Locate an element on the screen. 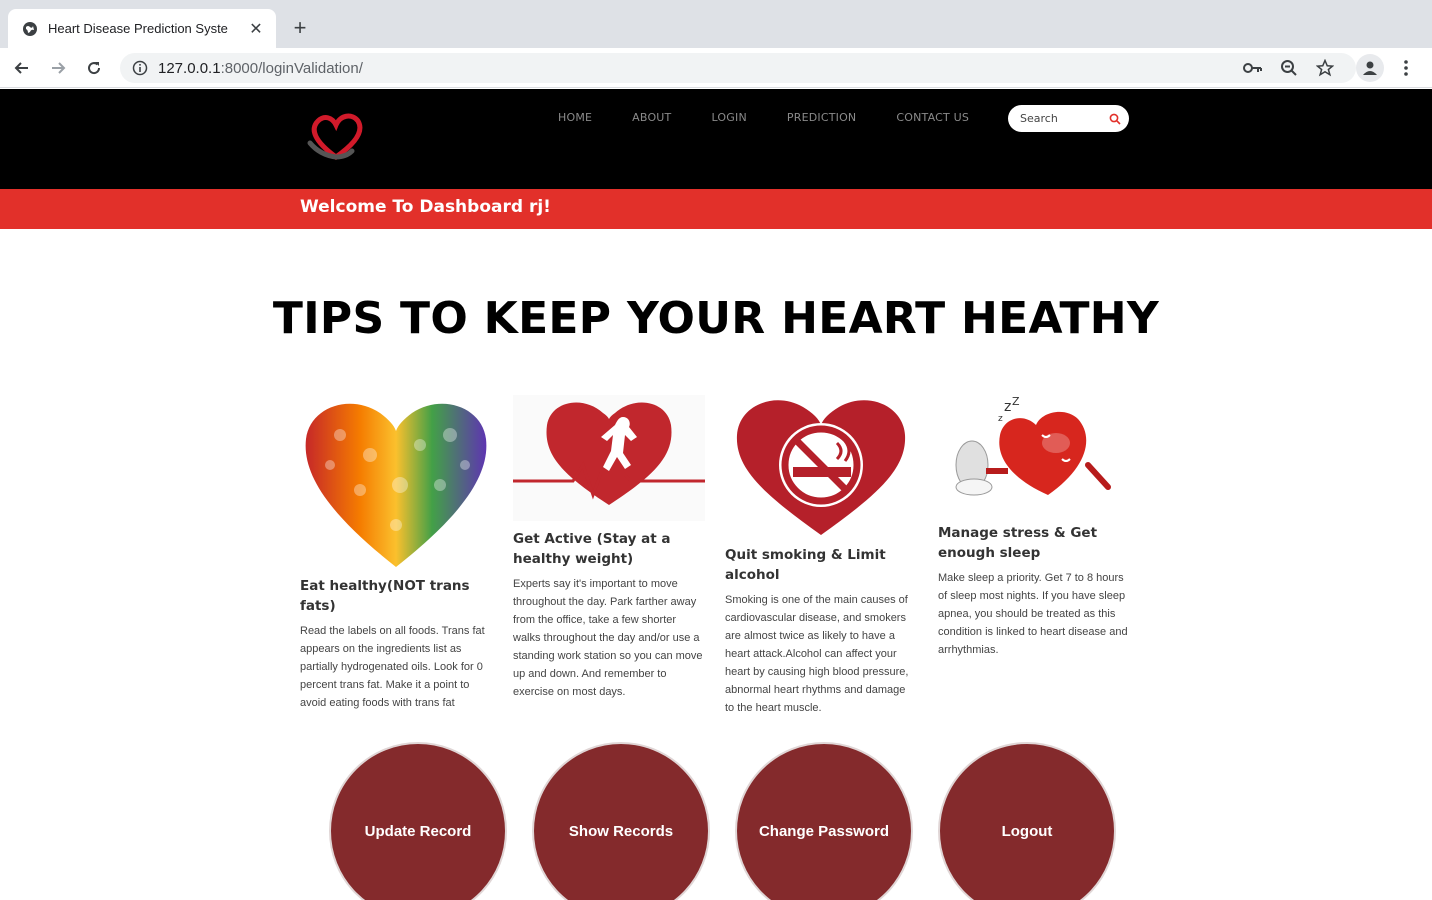 The width and height of the screenshot is (1432, 900). update-record-button: Update Record is located at coordinates (418, 821).